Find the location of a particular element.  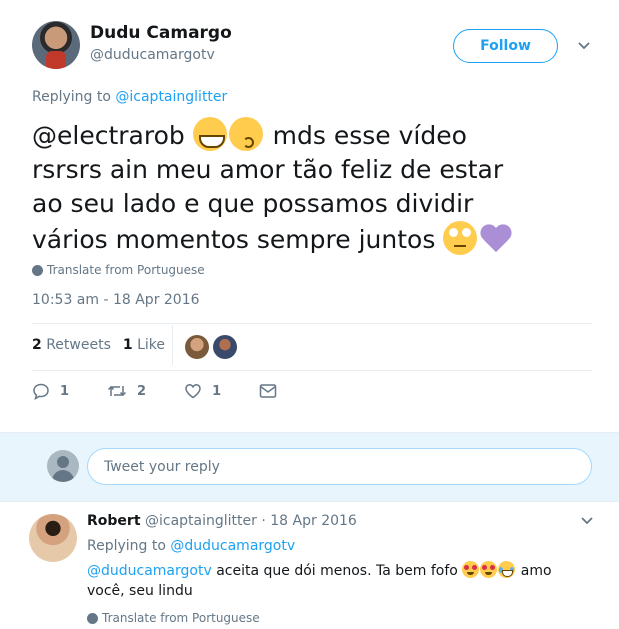

reply-replying-to: Replying to @duducamargotv is located at coordinates (191, 546).